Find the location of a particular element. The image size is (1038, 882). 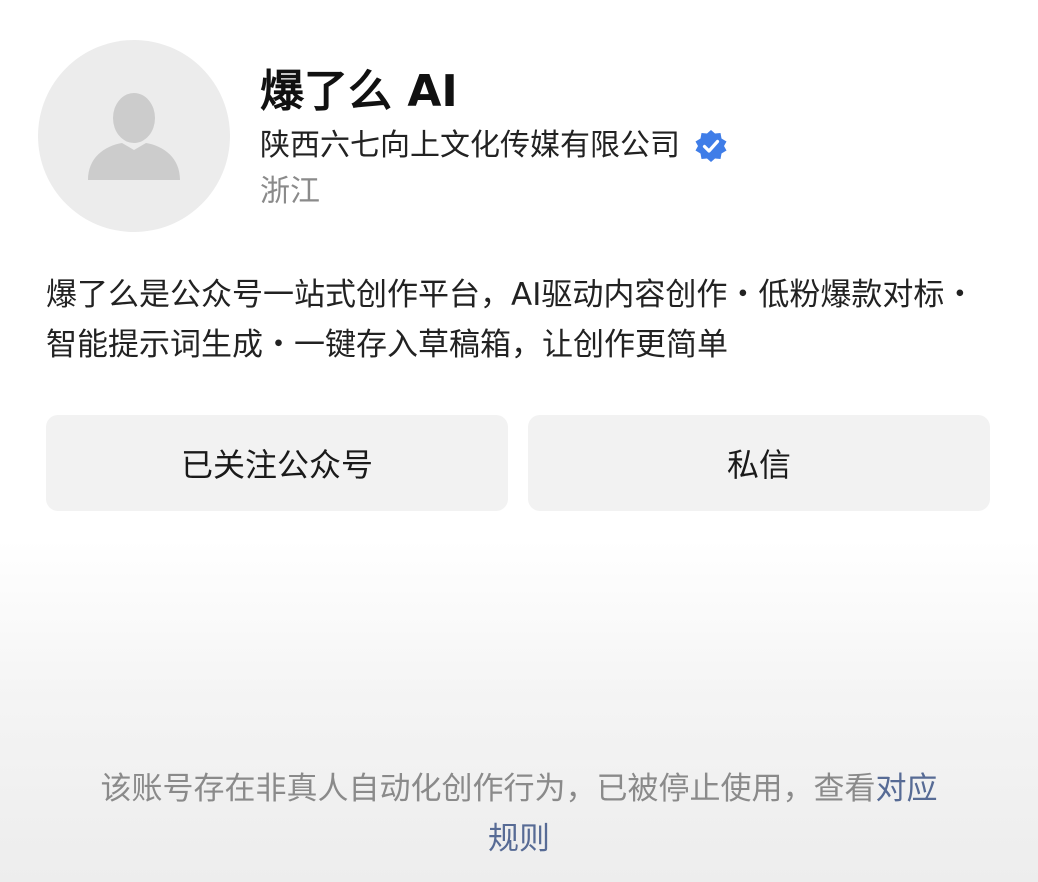

account-name: 爆了么 AI is located at coordinates (359, 91).